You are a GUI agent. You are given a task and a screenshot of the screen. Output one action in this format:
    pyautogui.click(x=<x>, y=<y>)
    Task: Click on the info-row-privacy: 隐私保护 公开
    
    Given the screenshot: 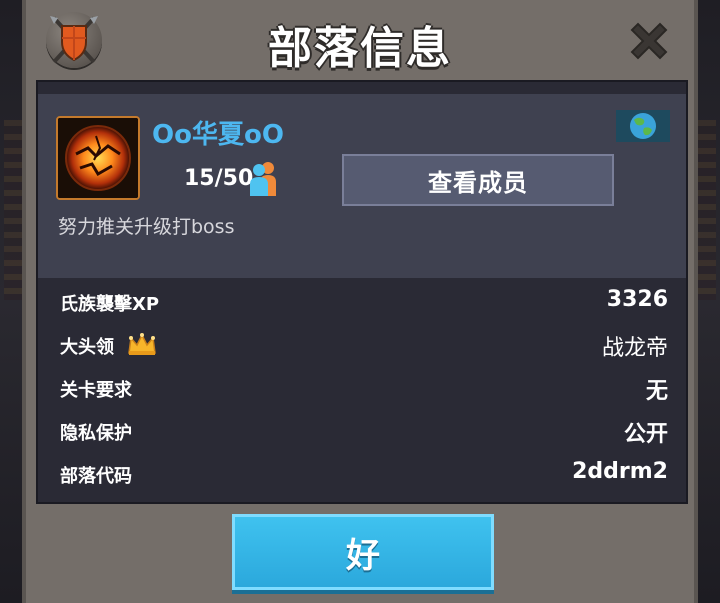 What is the action you would take?
    pyautogui.click(x=362, y=431)
    